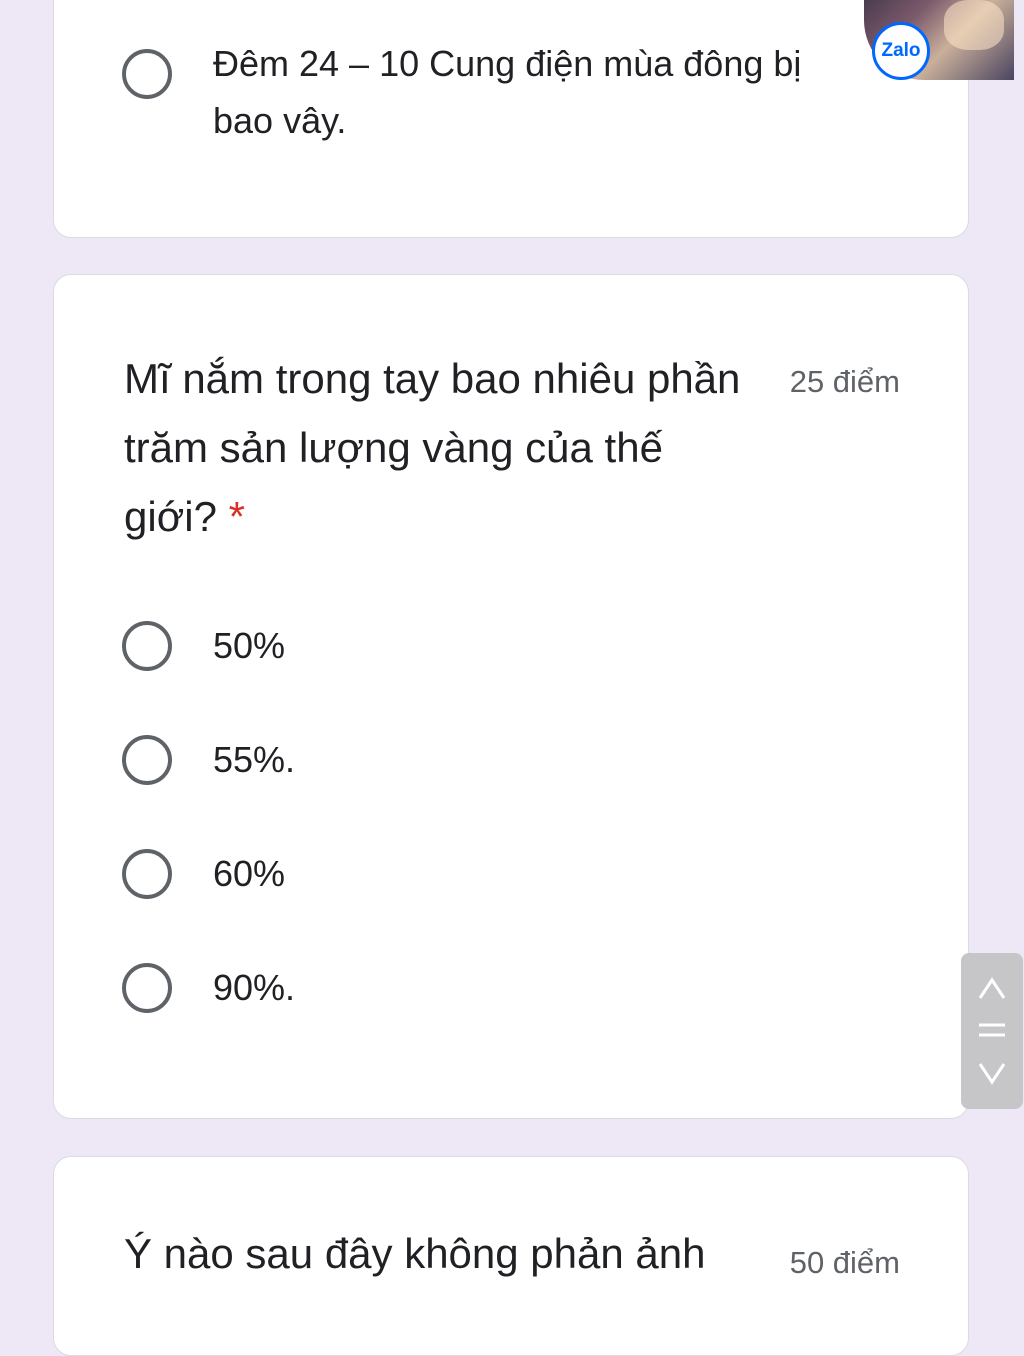 This screenshot has height=1356, width=1024. I want to click on next-question-card: Ý nào sau đây không phản ảnh 50 điểm, so click(511, 1256).